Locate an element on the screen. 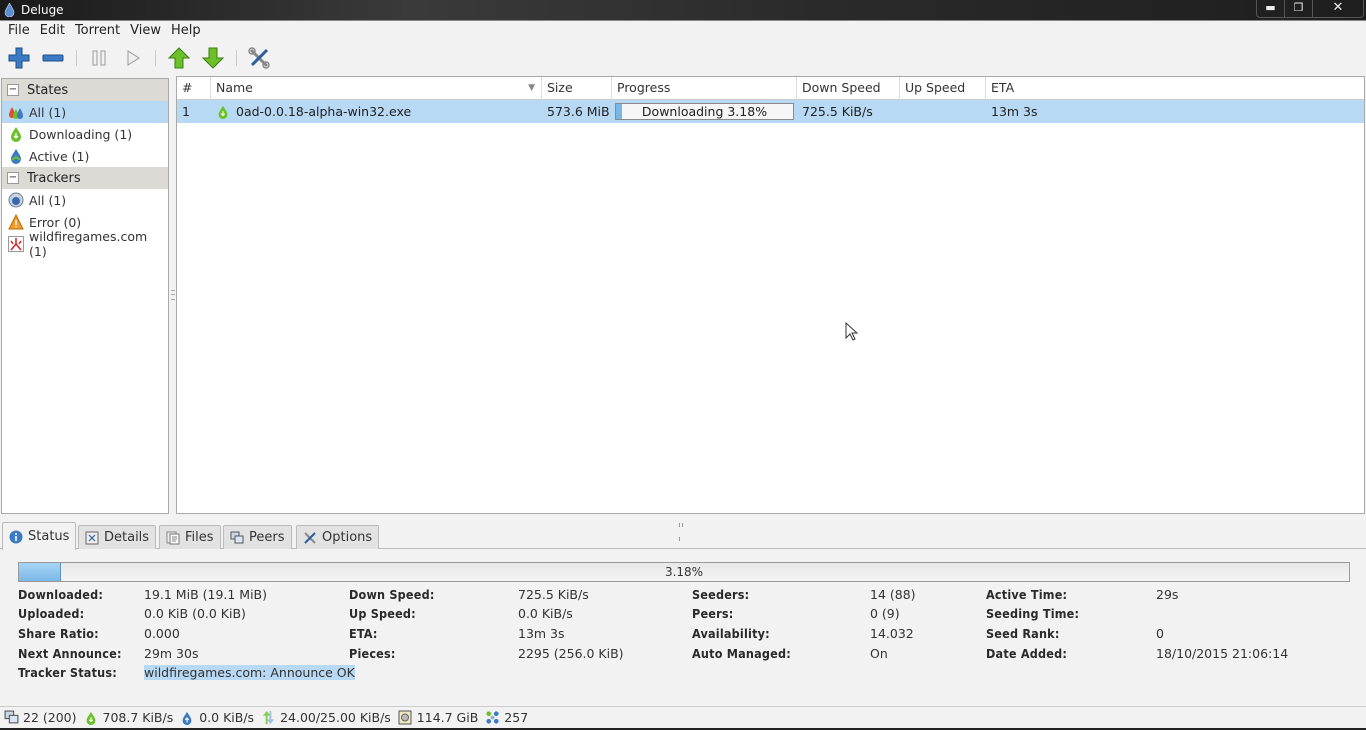  column-header-up-speed: Up Speed is located at coordinates (943, 88).